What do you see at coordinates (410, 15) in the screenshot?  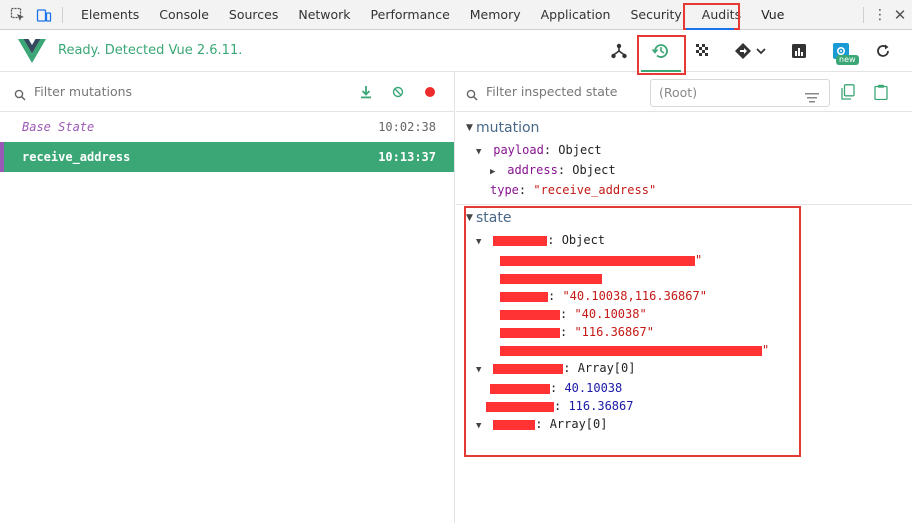 I see `tab-performance: Performance` at bounding box center [410, 15].